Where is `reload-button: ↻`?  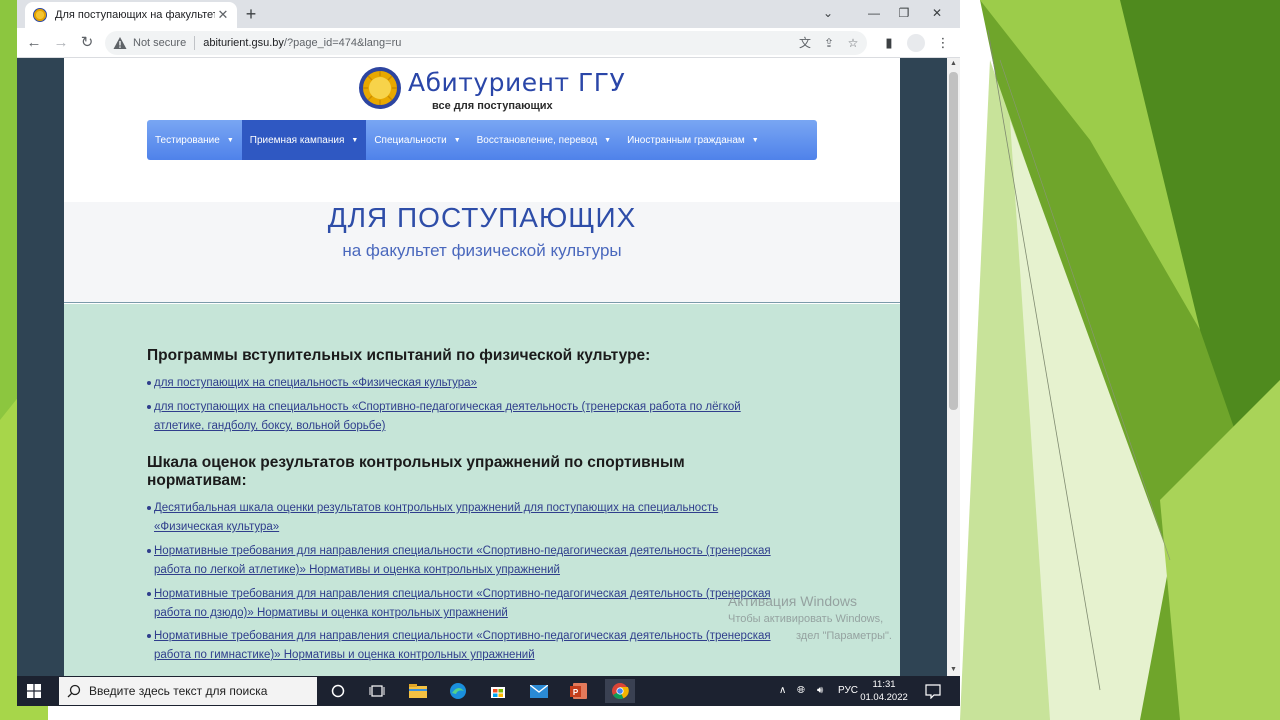
reload-button: ↻ is located at coordinates (87, 43).